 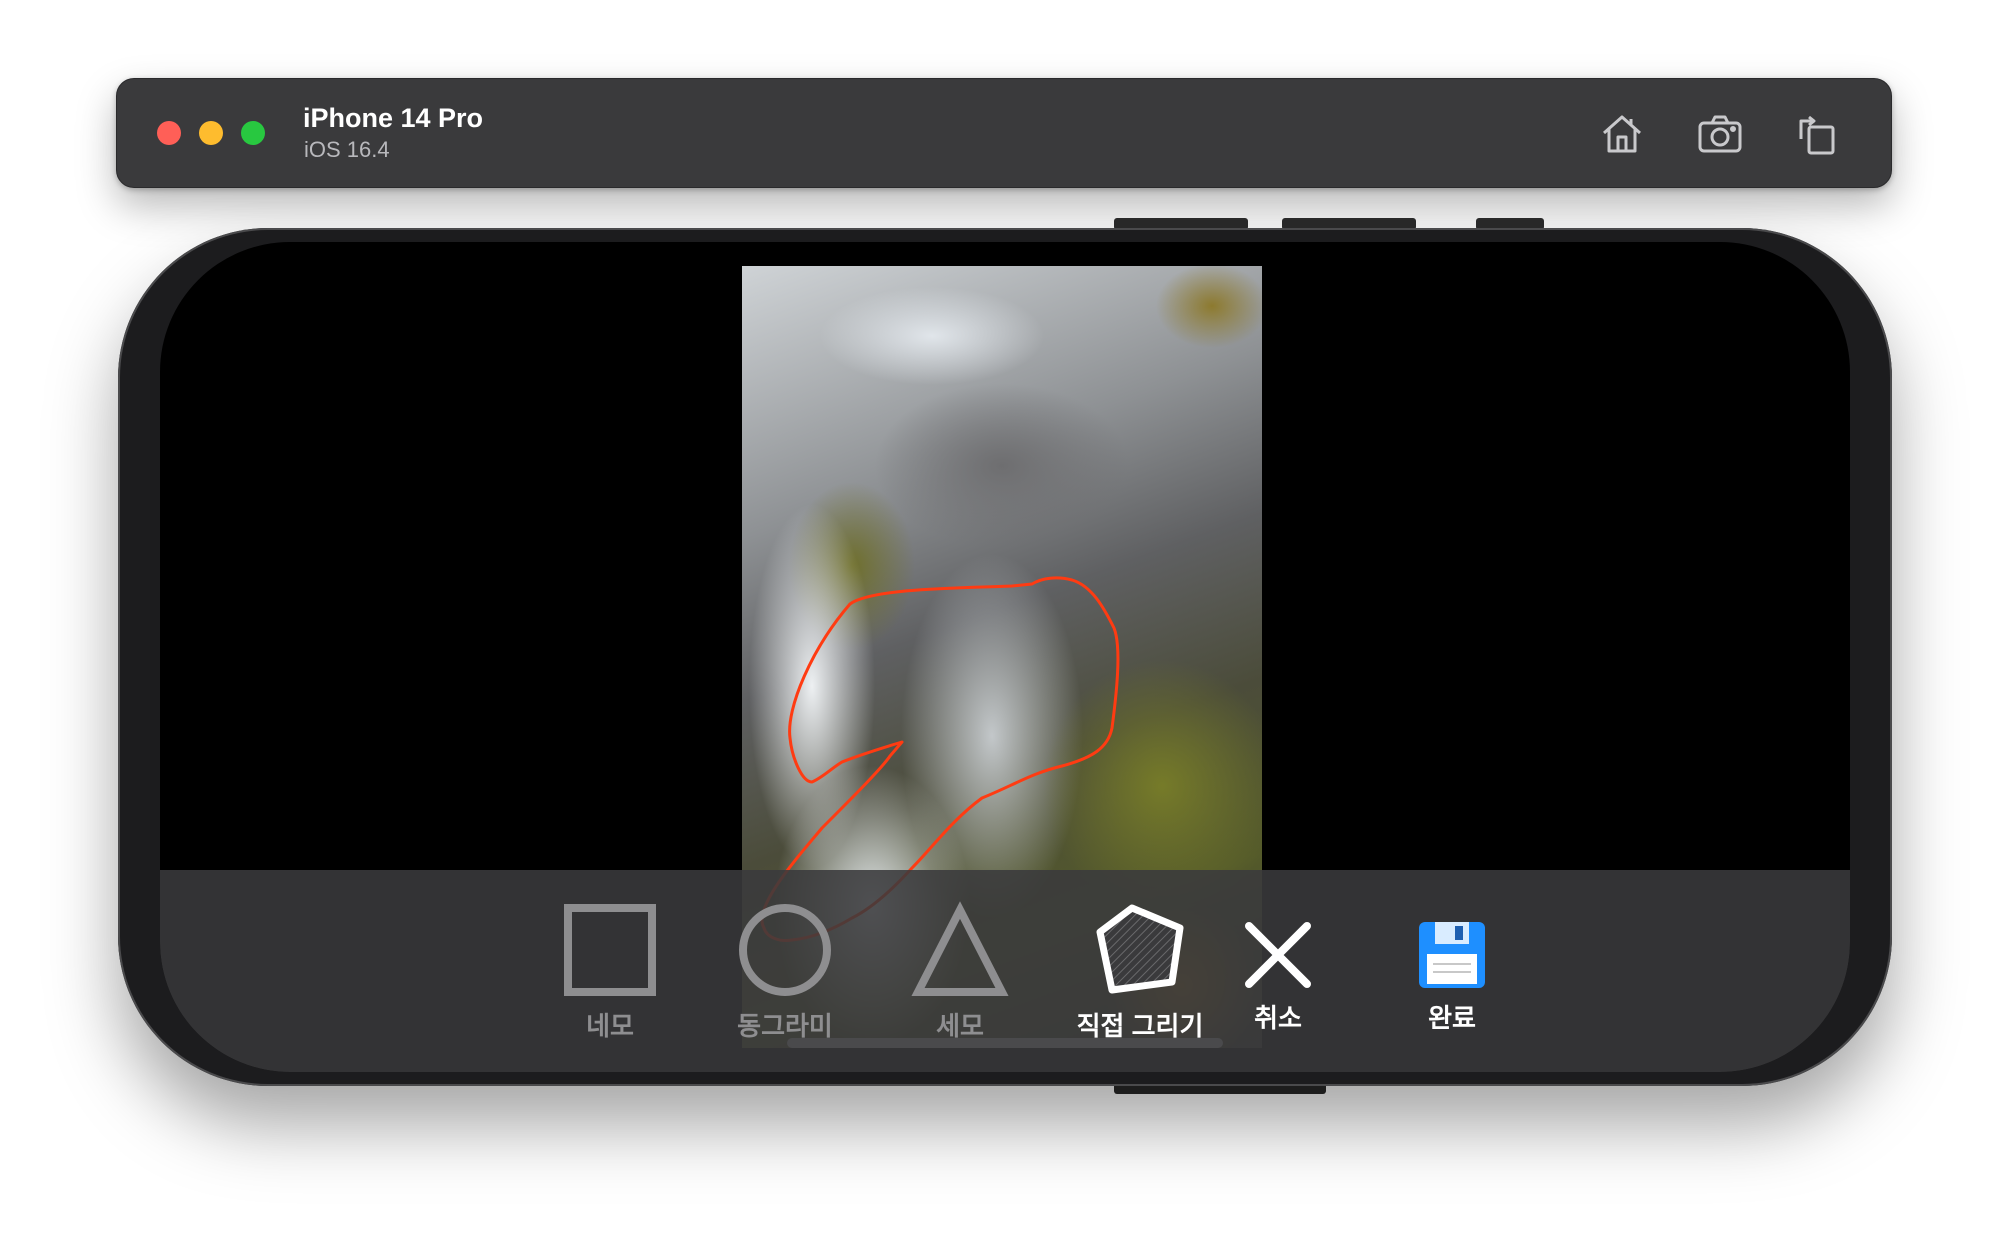 I want to click on tool-rectangle-label: 네모, so click(x=610, y=1026).